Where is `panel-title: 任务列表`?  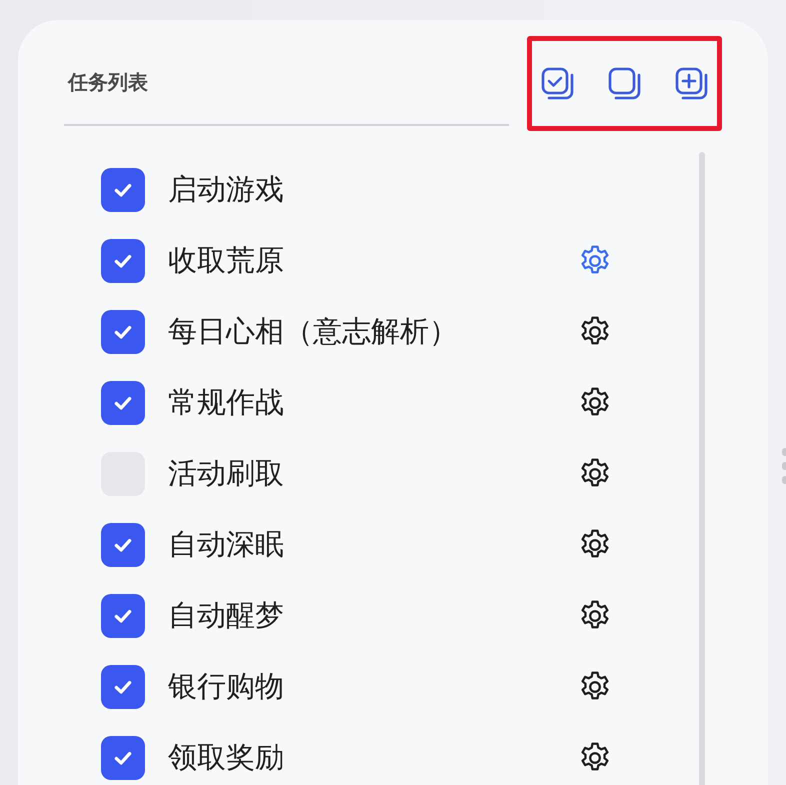
panel-title: 任务列表 is located at coordinates (108, 82).